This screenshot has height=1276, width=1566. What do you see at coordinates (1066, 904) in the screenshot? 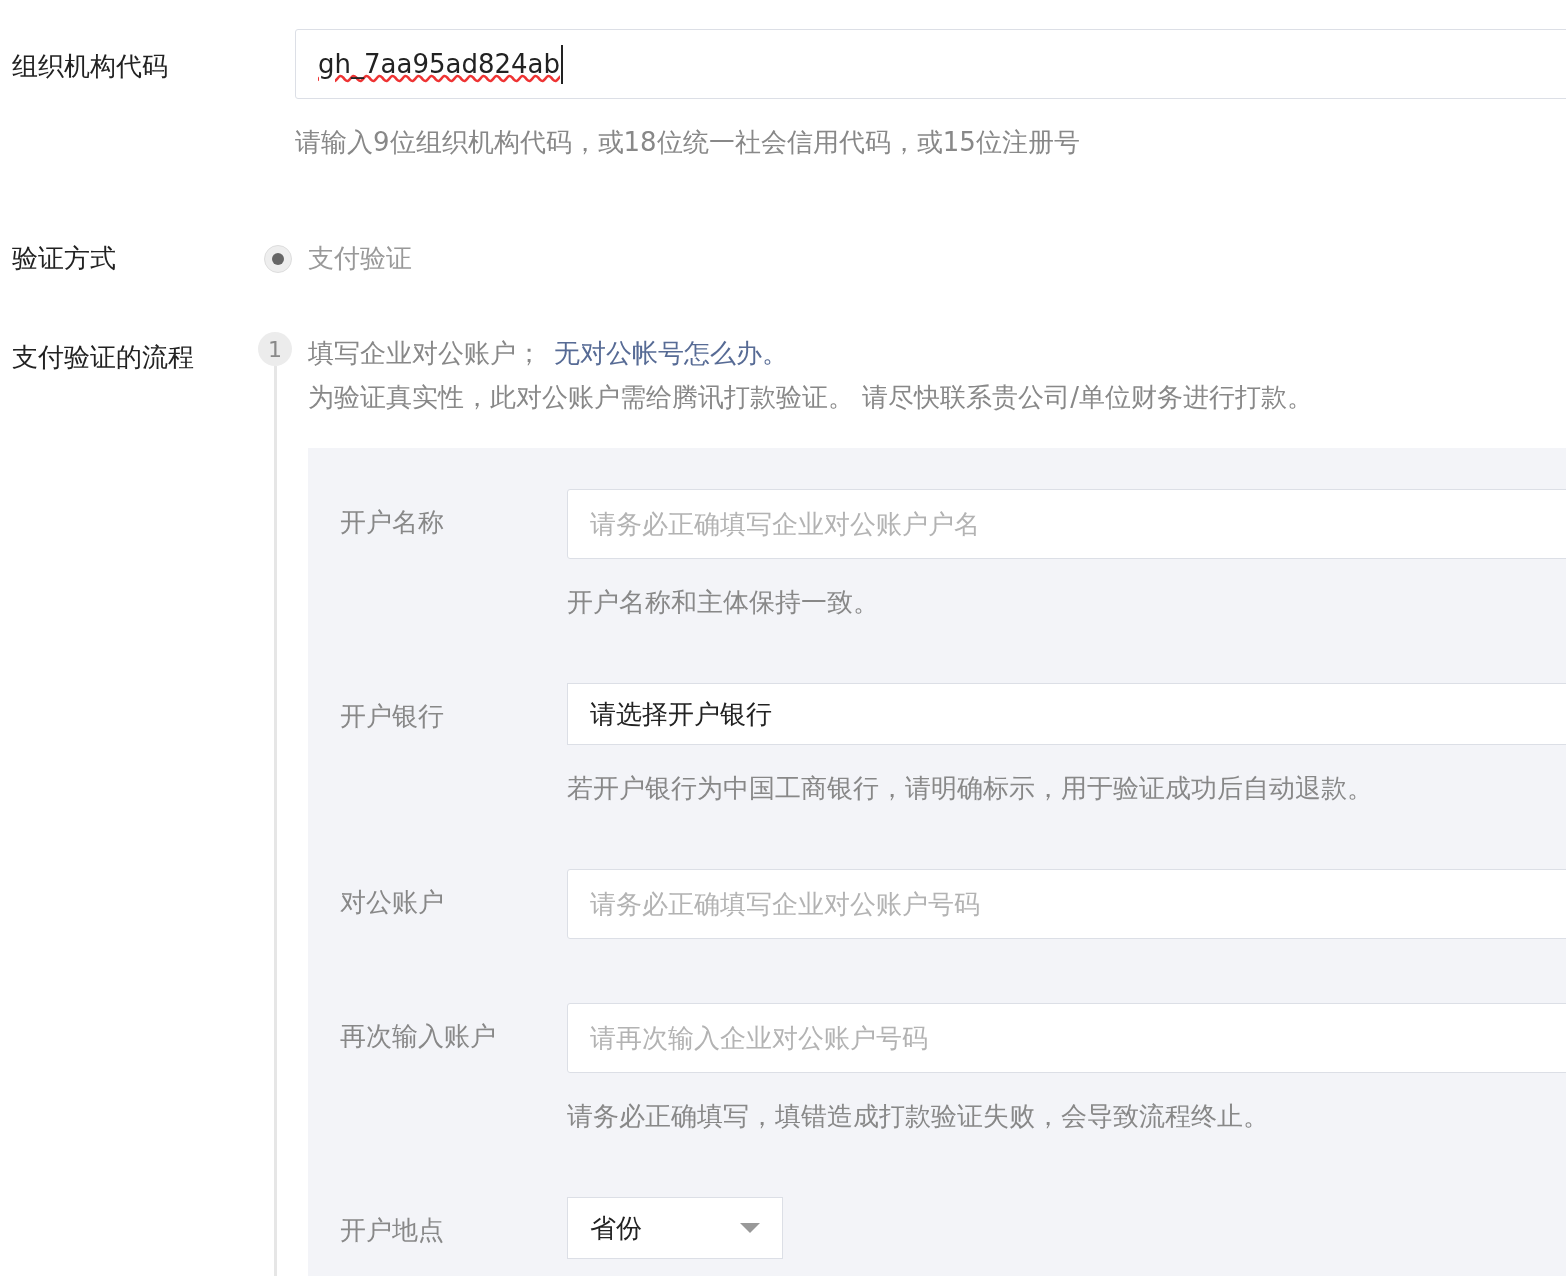
I see `text-field: 请务必正确填写企业对公账户号码` at bounding box center [1066, 904].